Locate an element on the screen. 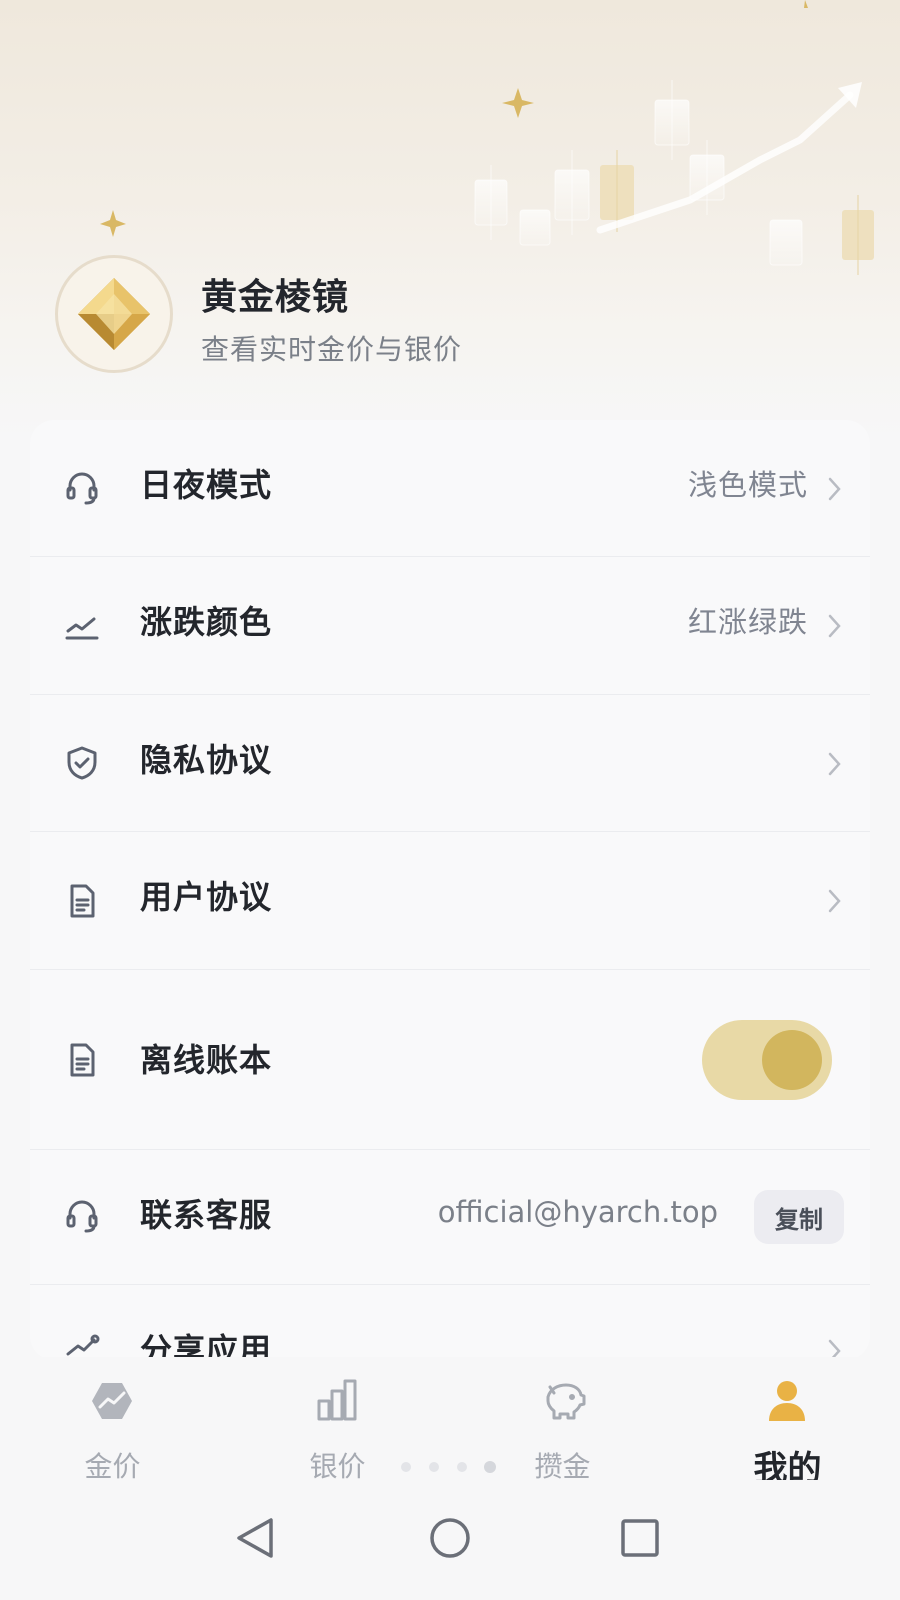 This screenshot has width=900, height=1600. system-nav-bar is located at coordinates (450, 1540).